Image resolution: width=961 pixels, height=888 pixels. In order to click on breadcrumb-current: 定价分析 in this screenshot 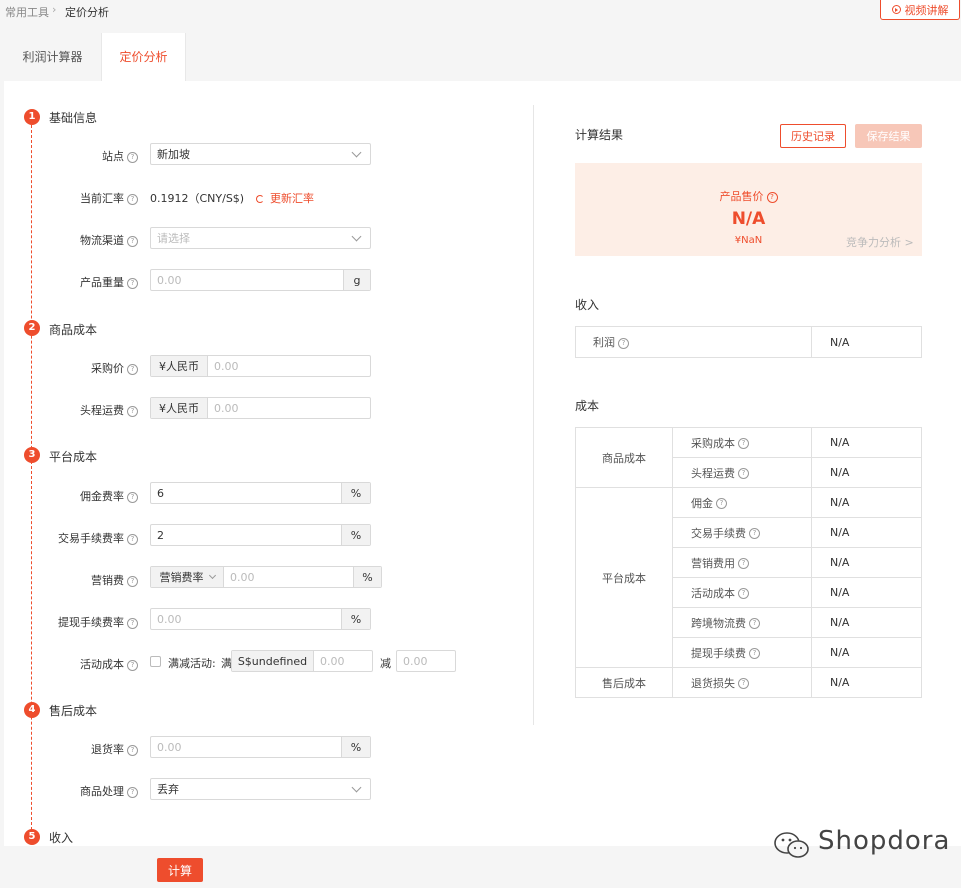, I will do `click(87, 12)`.